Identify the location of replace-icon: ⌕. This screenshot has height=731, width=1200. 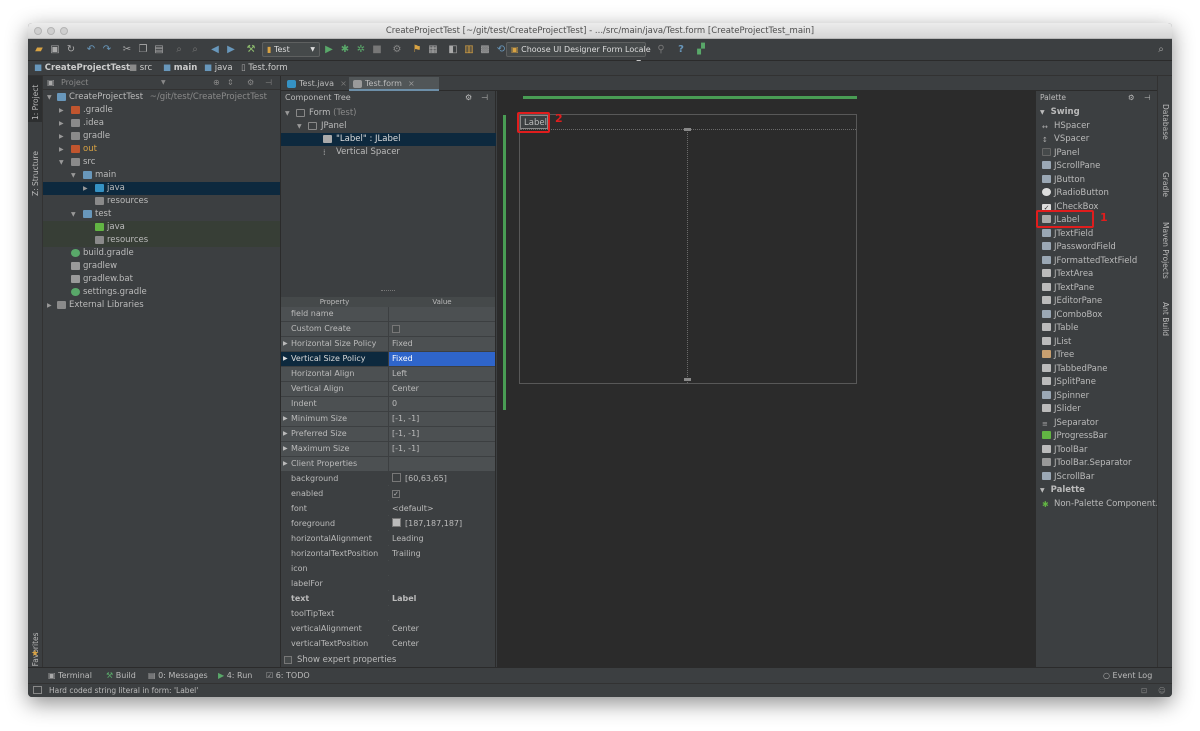
(195, 50).